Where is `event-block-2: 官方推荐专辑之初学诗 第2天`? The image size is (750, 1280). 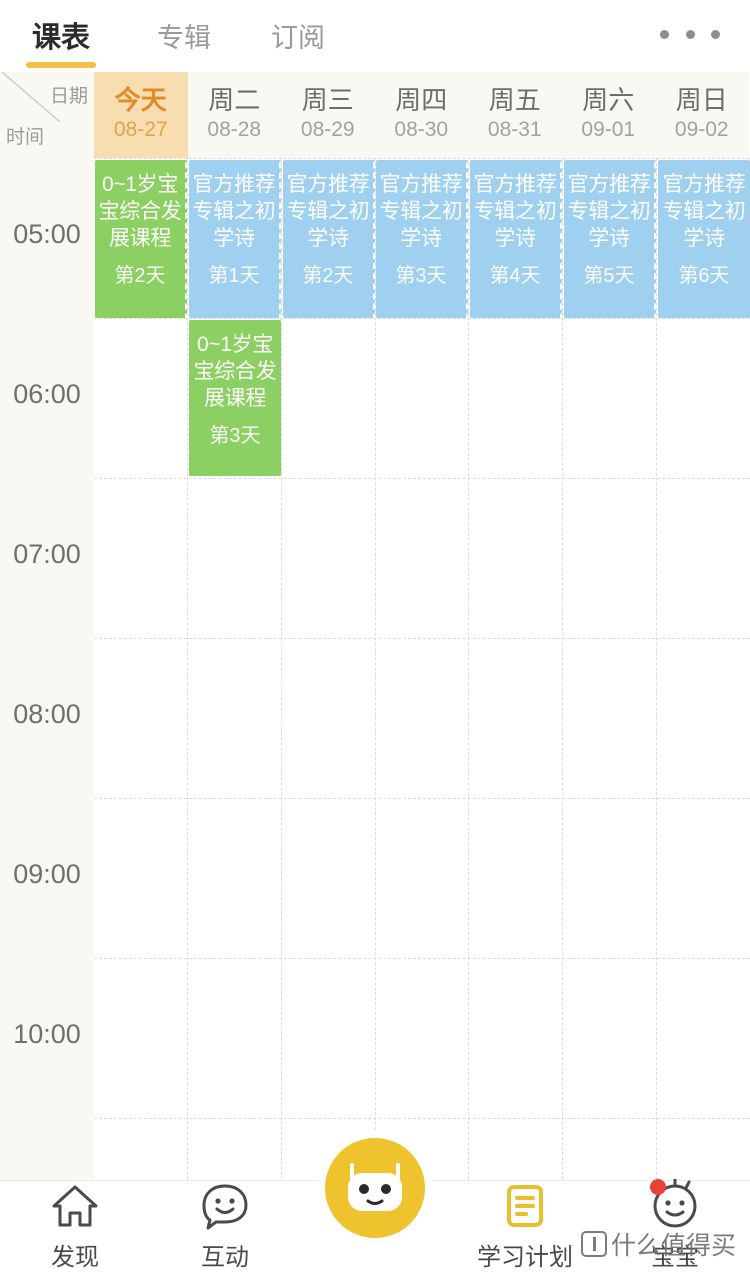 event-block-2: 官方推荐专辑之初学诗 第2天 is located at coordinates (329, 239).